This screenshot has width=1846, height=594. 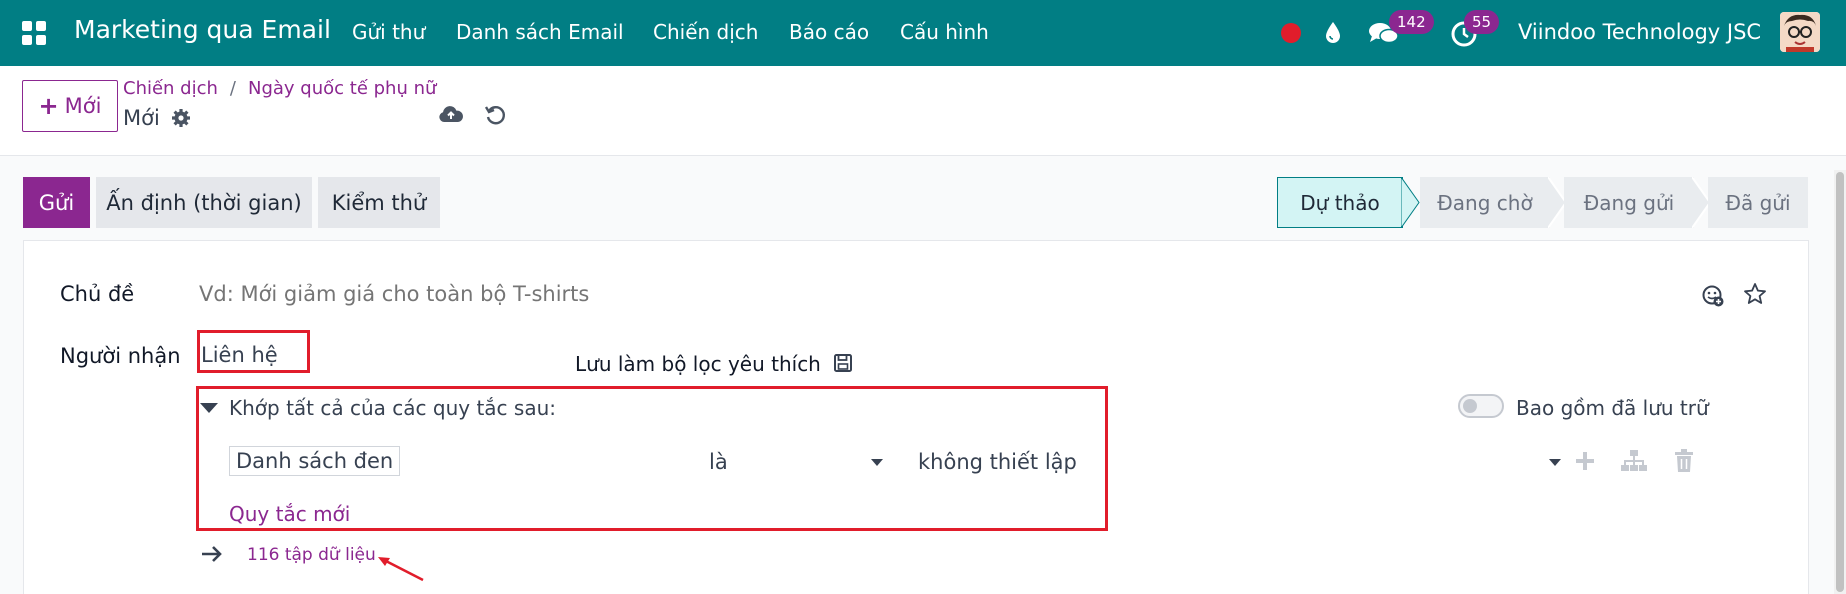 I want to click on user-avatar, so click(x=1800, y=32).